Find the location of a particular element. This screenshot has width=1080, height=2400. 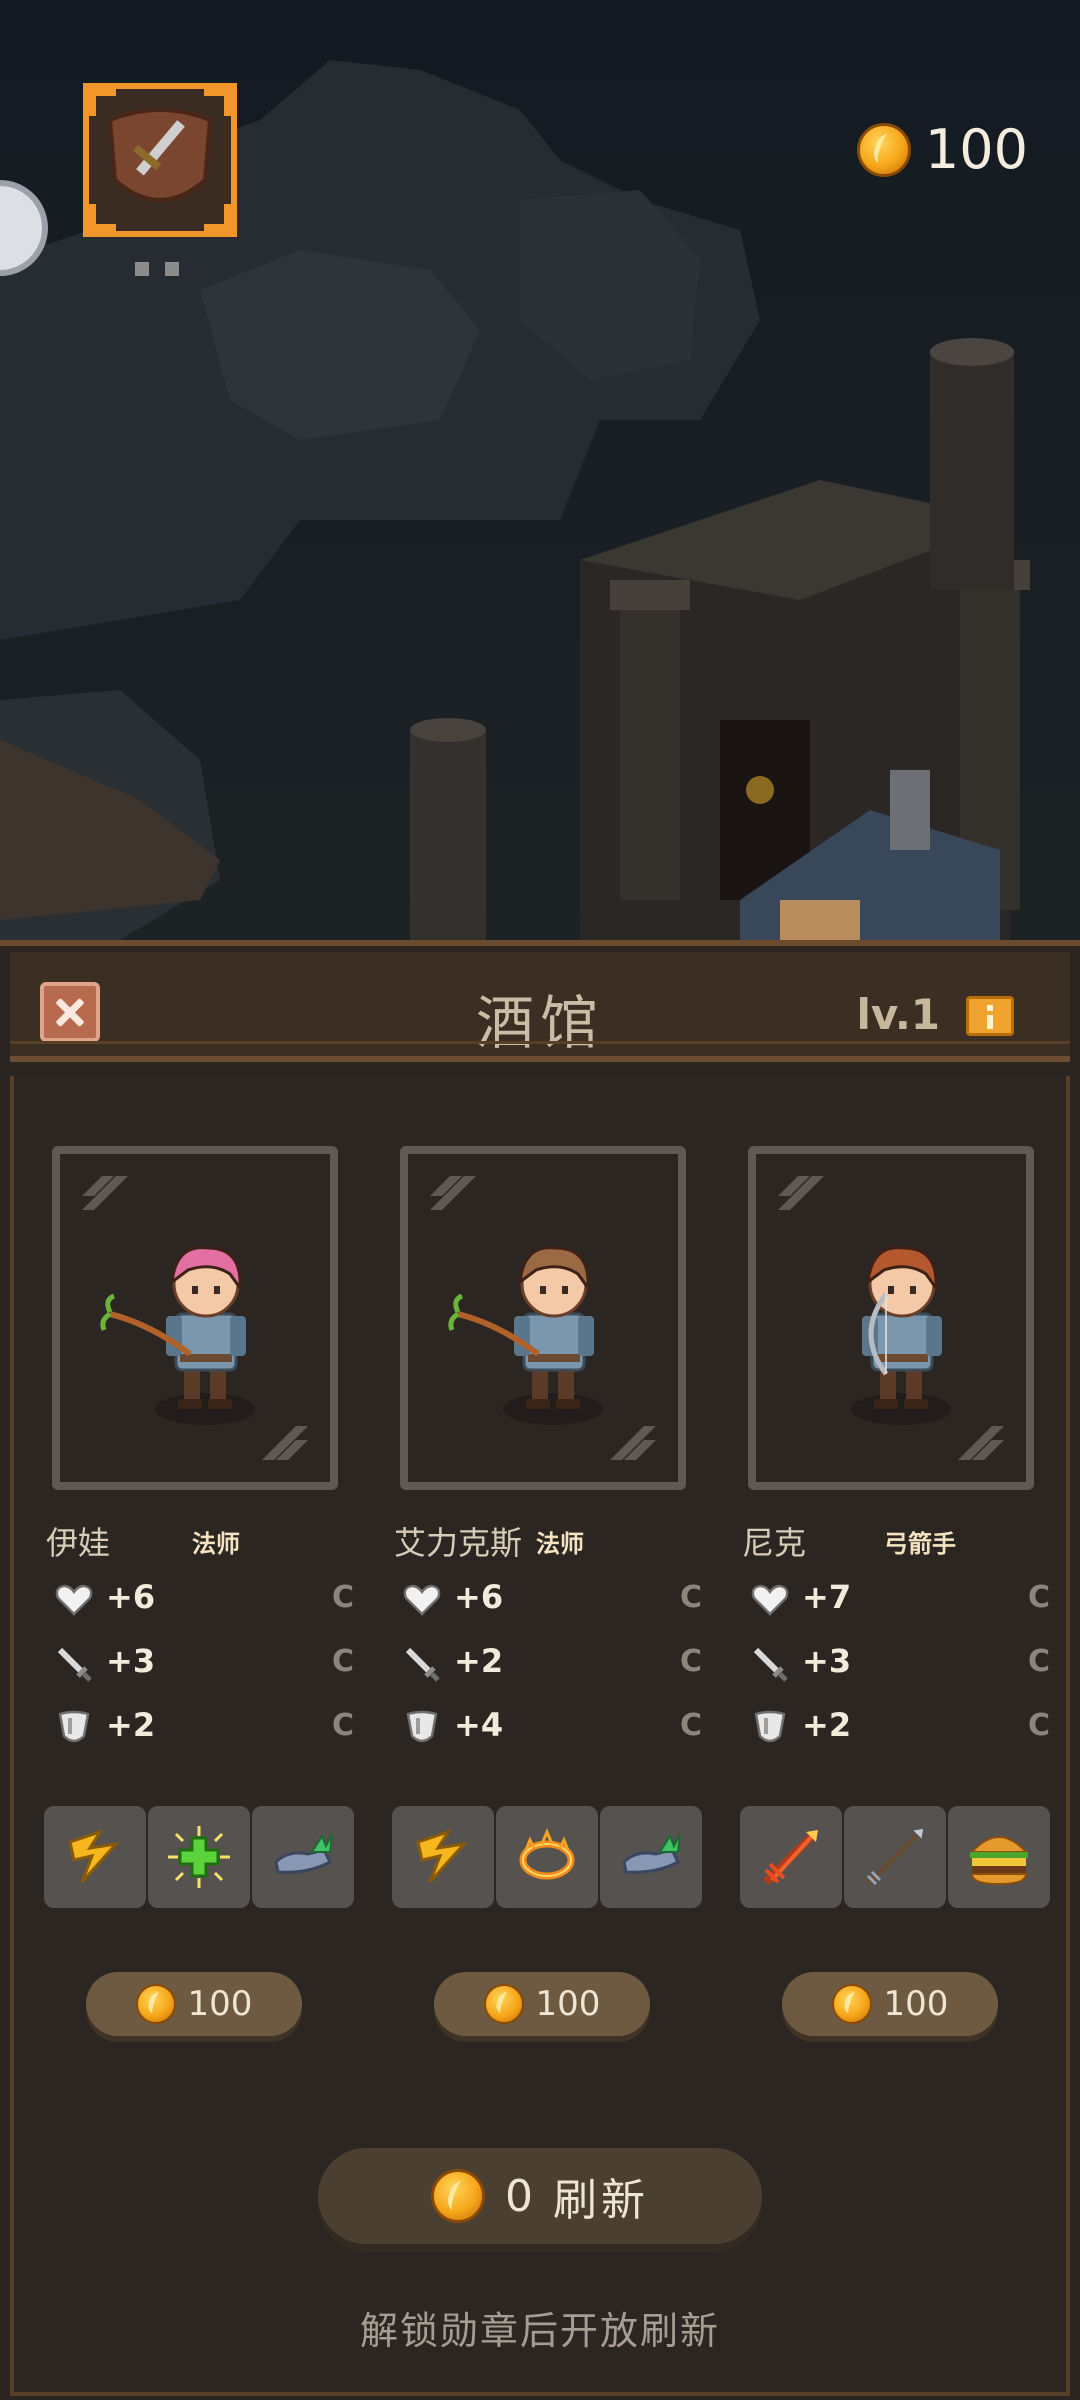

stat-row: +4 C is located at coordinates (552, 1727).